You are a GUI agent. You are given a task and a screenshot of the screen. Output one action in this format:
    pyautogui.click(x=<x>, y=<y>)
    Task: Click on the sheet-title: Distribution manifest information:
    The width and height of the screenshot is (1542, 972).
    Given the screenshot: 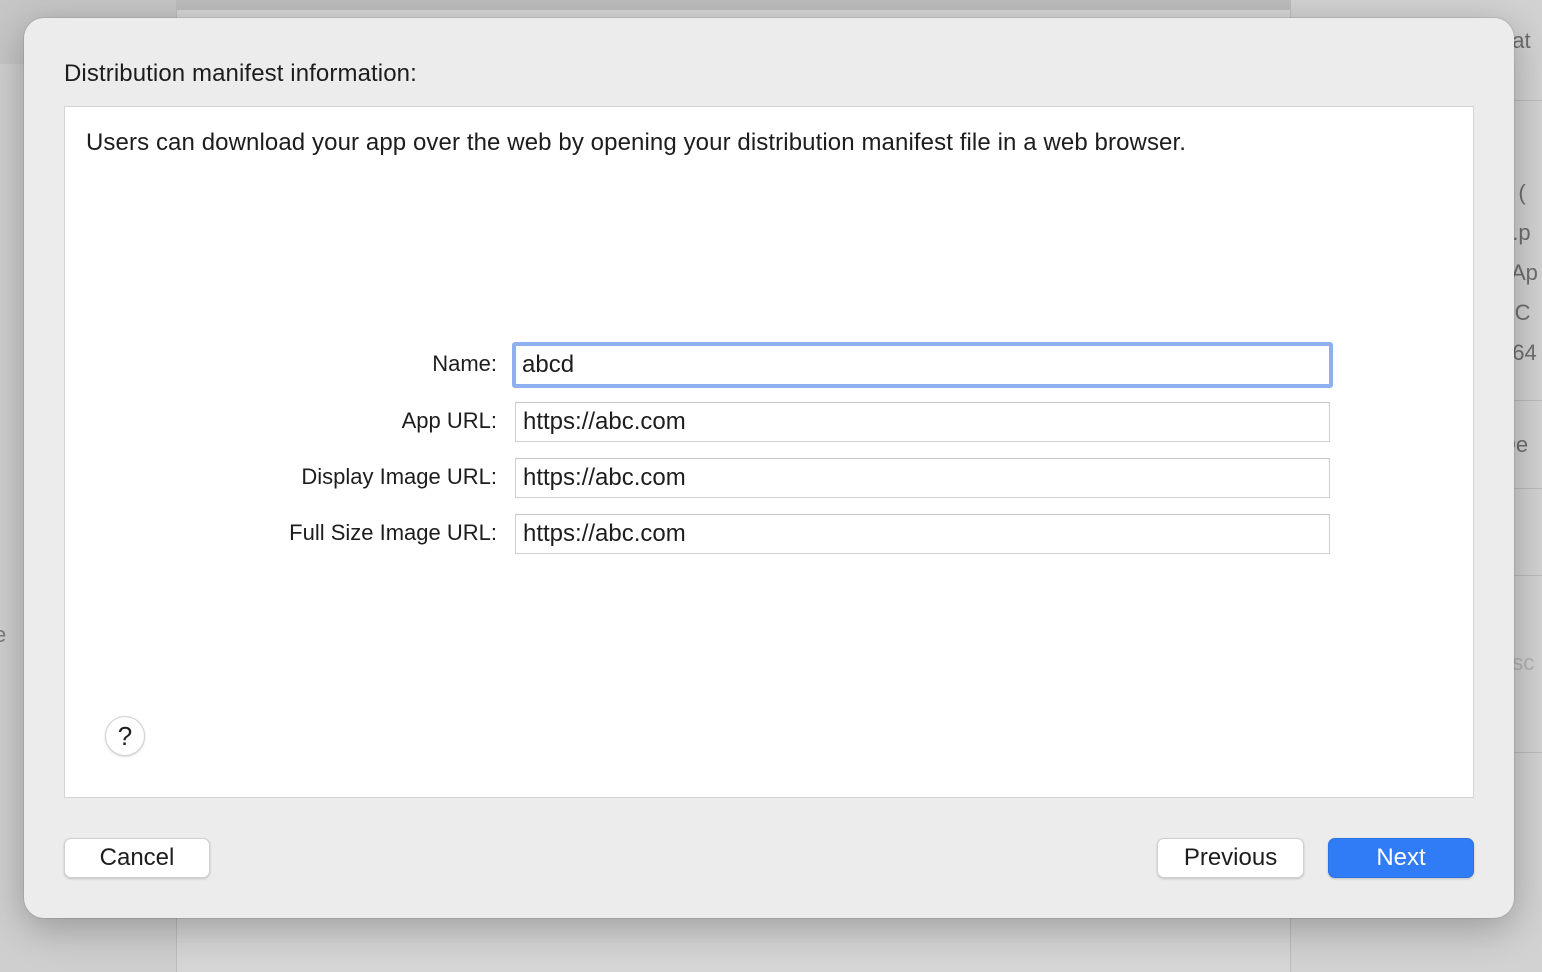 What is the action you would take?
    pyautogui.click(x=240, y=73)
    